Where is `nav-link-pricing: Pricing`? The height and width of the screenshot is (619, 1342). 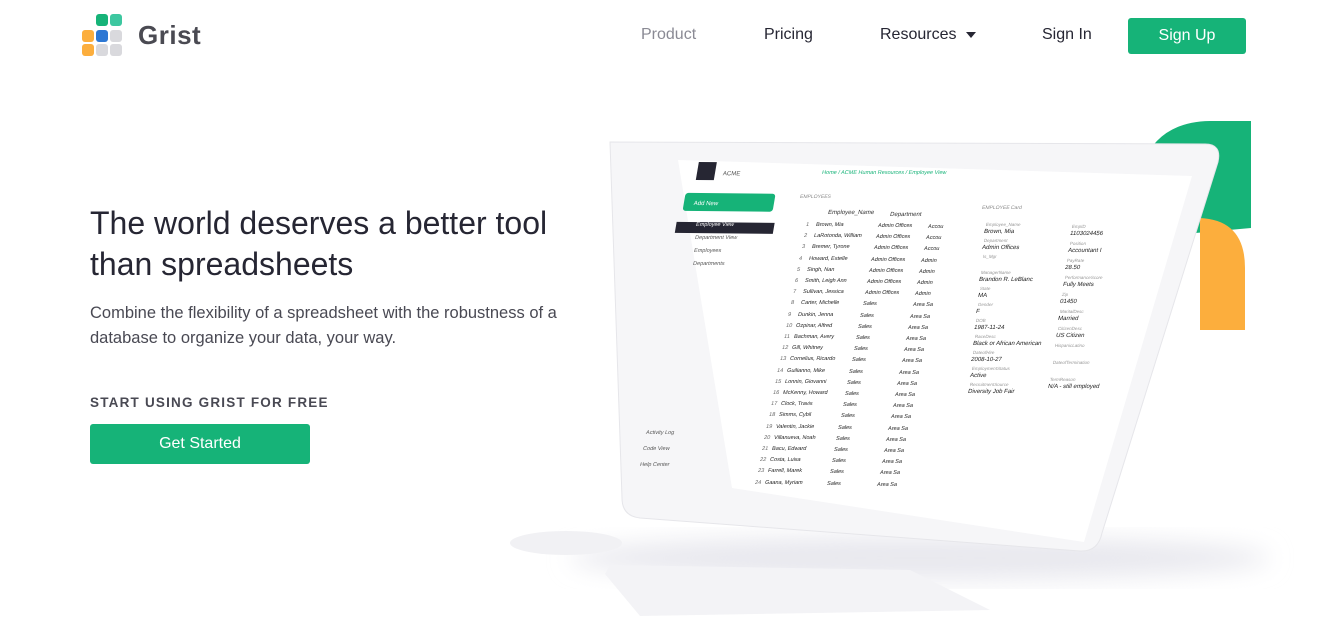
nav-link-pricing: Pricing is located at coordinates (788, 35).